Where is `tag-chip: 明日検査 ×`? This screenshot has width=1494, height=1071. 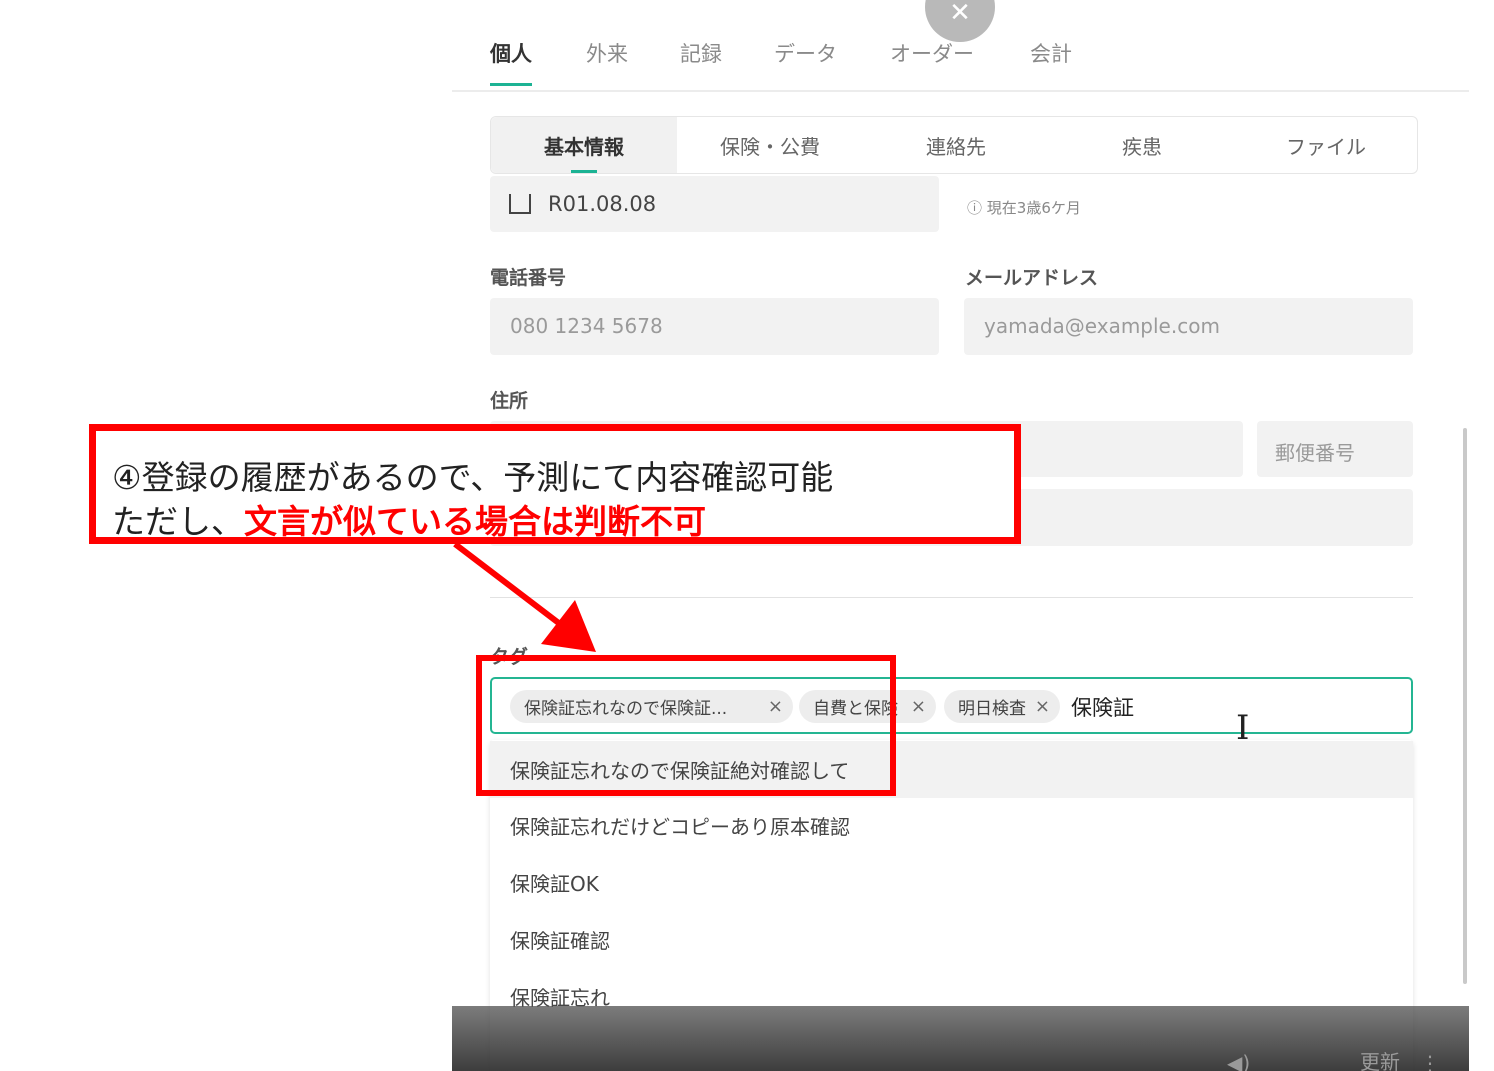 tag-chip: 明日検査 × is located at coordinates (1002, 706).